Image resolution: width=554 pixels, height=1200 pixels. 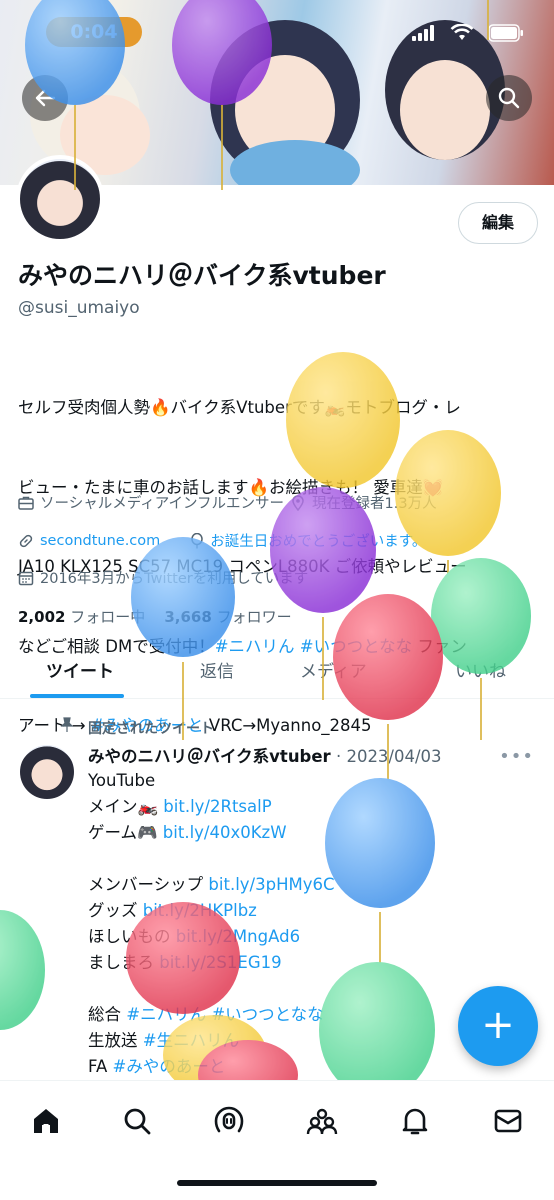 What do you see at coordinates (81, 617) in the screenshot?
I see `following-link: 2,002 フォロー中` at bounding box center [81, 617].